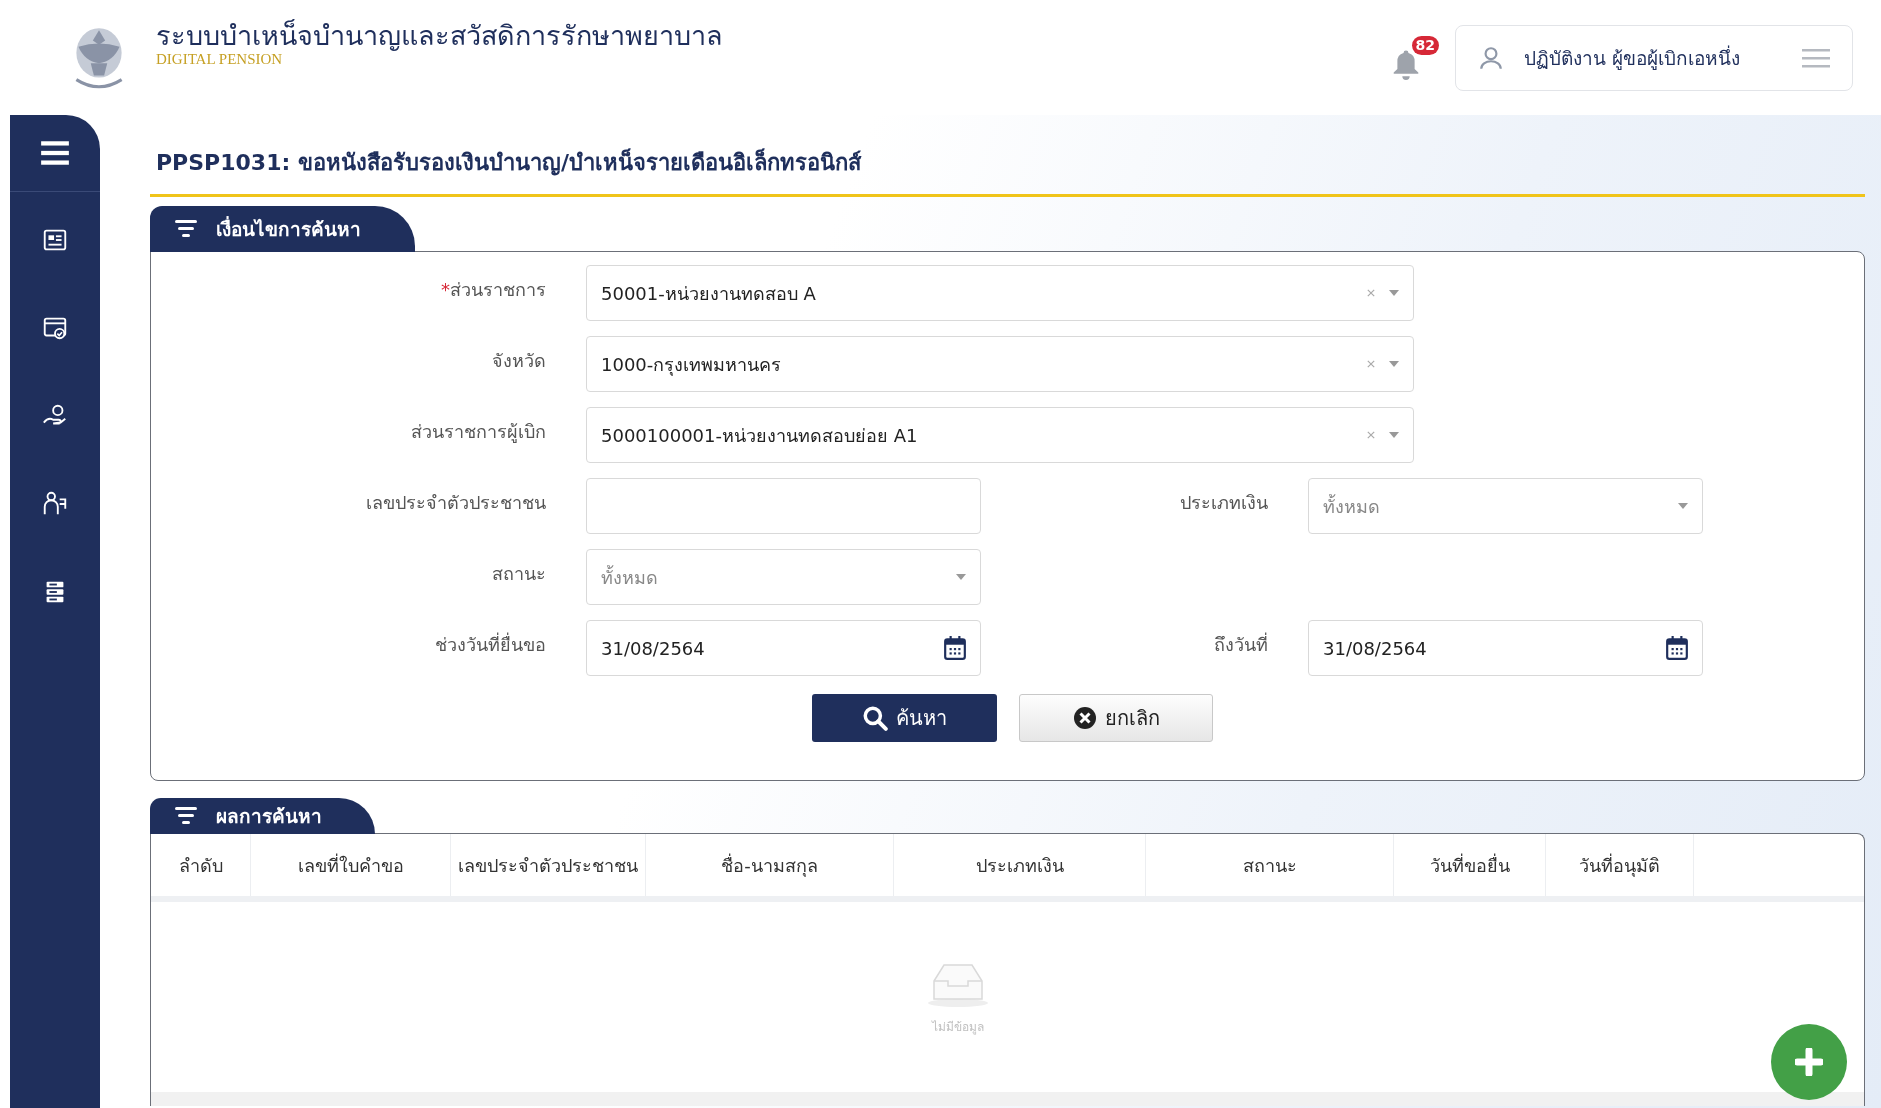 This screenshot has height=1108, width=1881. What do you see at coordinates (439, 36) in the screenshot?
I see `app-title: ระบบบำเหน็จบำนาญและสวัสดิการรักษาพยาบาล` at bounding box center [439, 36].